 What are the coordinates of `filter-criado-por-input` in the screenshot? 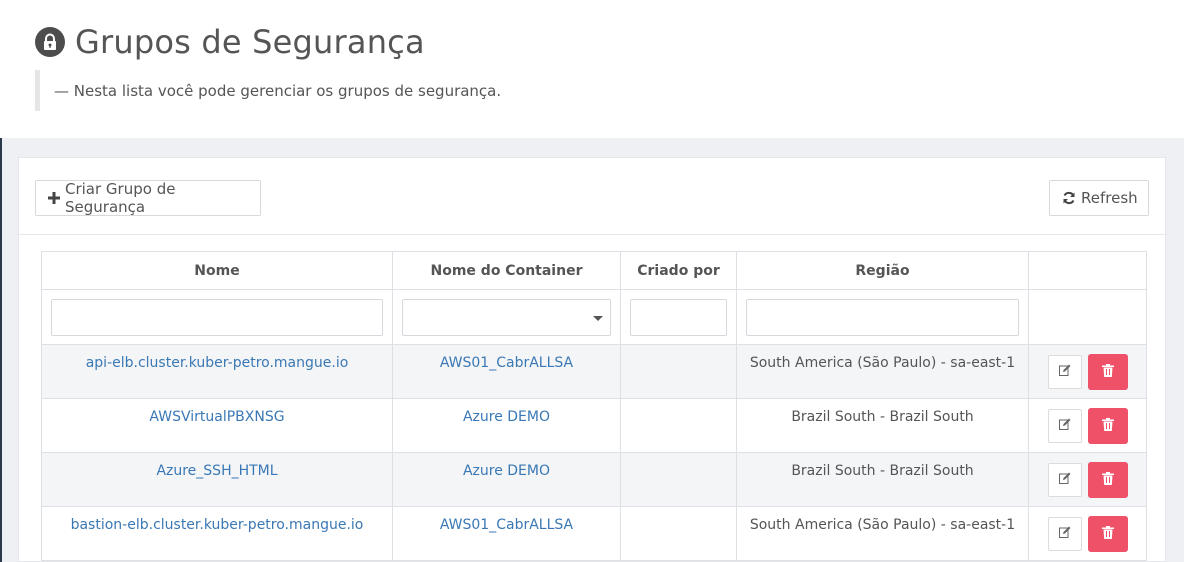 It's located at (678, 317).